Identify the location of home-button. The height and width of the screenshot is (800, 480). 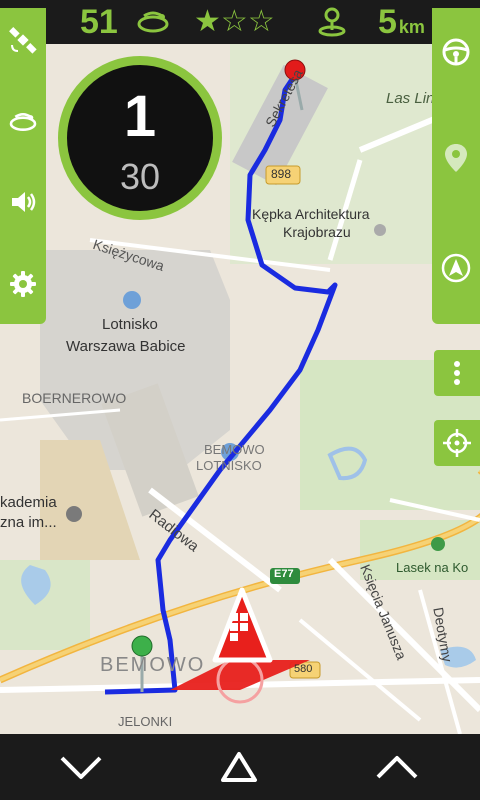
(239, 767).